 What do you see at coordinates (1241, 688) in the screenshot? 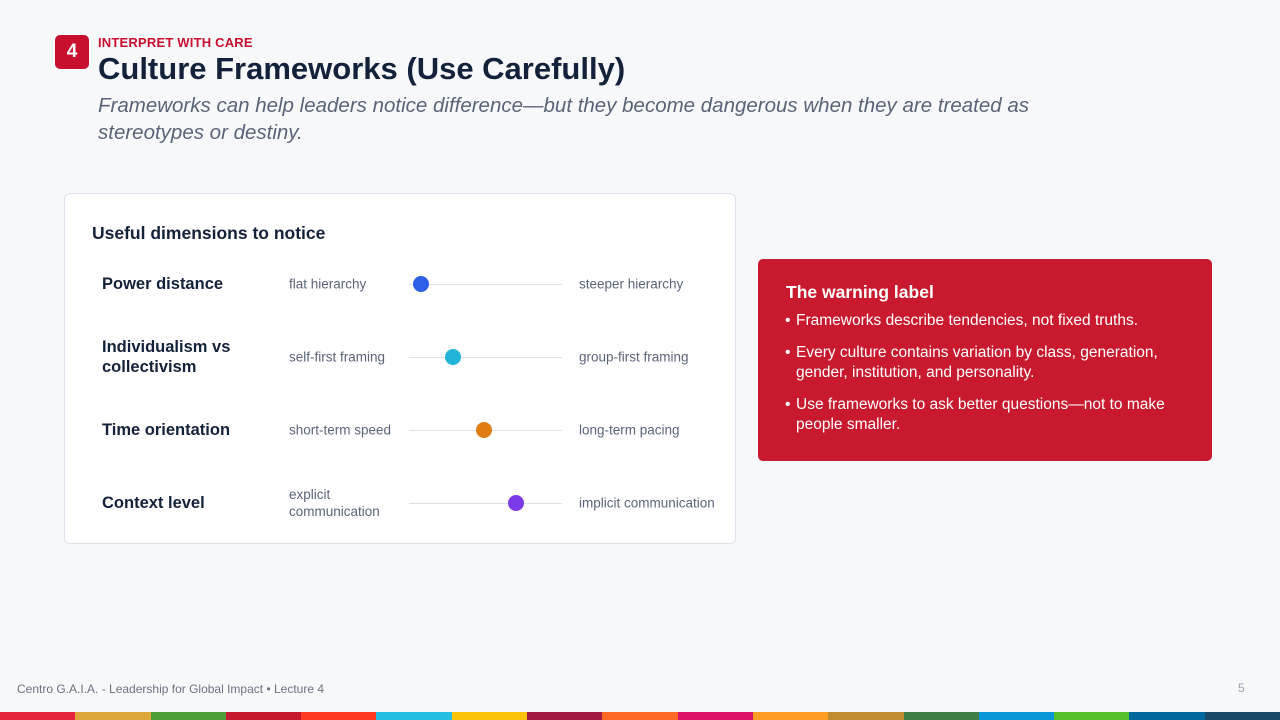
I see `page-number: 5` at bounding box center [1241, 688].